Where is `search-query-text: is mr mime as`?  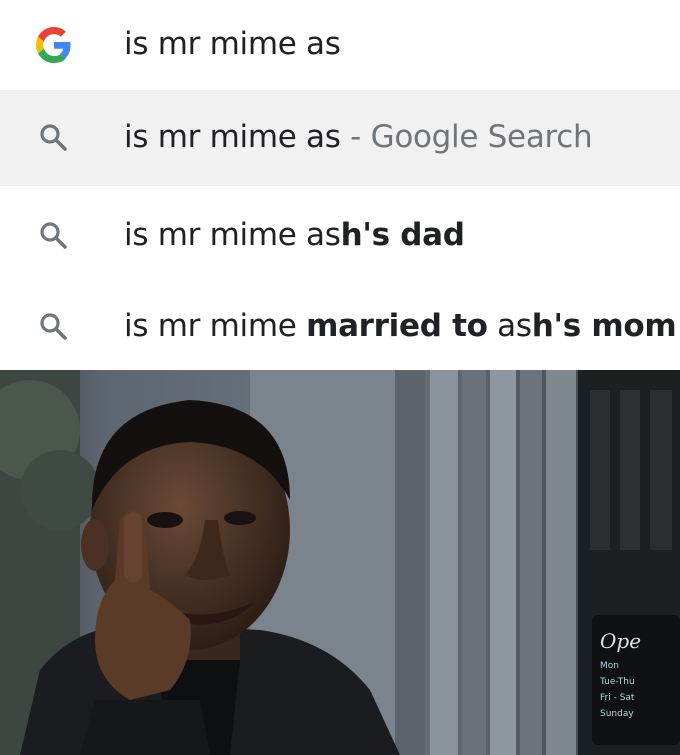
search-query-text: is mr mime as is located at coordinates (232, 44).